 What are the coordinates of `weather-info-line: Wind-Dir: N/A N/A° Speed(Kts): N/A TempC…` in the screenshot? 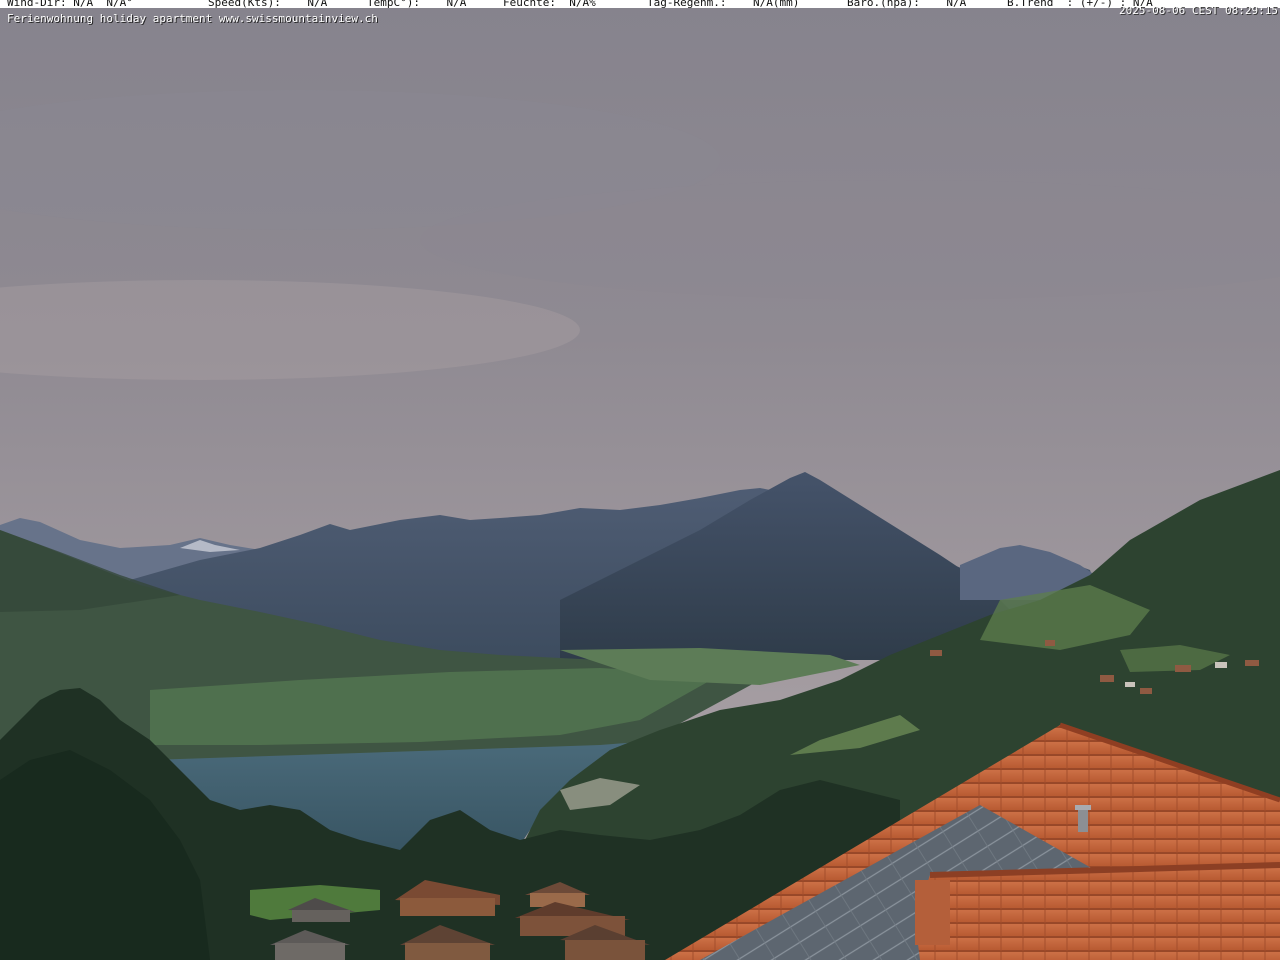 It's located at (640, 4).